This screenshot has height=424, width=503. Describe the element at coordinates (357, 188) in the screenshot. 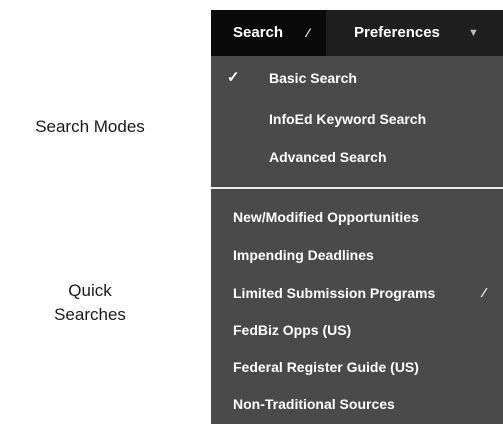

I see `menu-divider` at that location.